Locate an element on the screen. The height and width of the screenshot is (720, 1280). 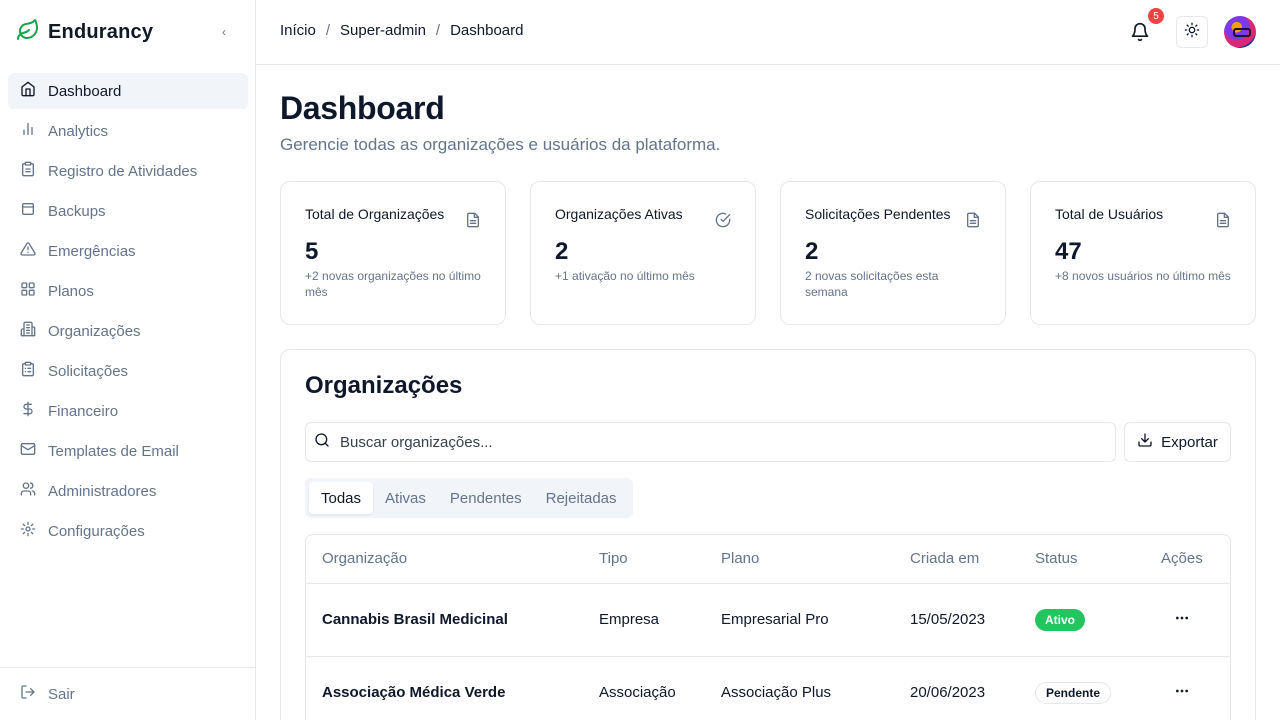
column-header-organization: Organização is located at coordinates (365, 558).